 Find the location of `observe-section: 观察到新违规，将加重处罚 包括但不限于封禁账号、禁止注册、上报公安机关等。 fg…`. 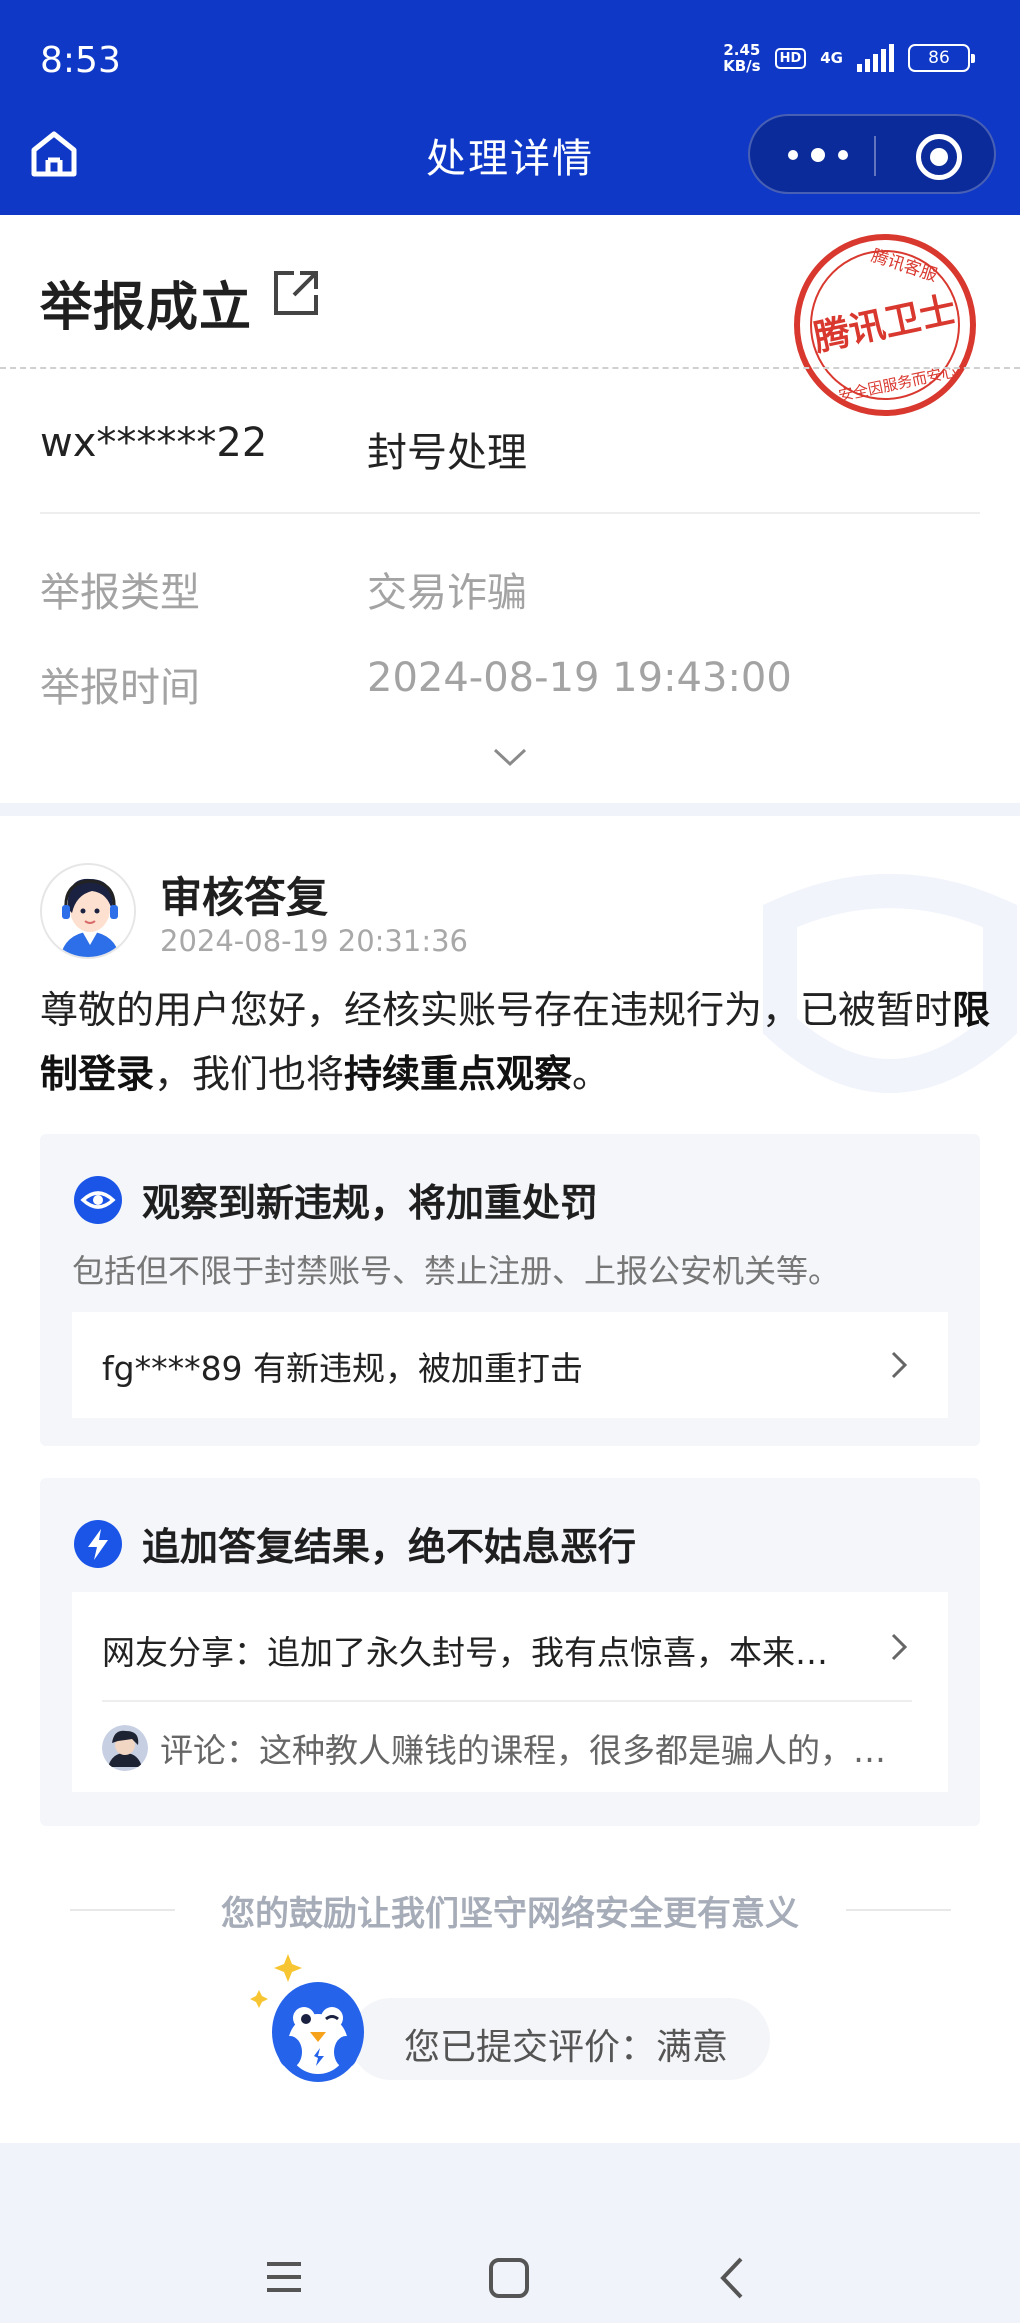

observe-section: 观察到新违规，将加重处罚 包括但不限于封禁账号、禁止注册、上报公安机关等。 fg… is located at coordinates (510, 1290).